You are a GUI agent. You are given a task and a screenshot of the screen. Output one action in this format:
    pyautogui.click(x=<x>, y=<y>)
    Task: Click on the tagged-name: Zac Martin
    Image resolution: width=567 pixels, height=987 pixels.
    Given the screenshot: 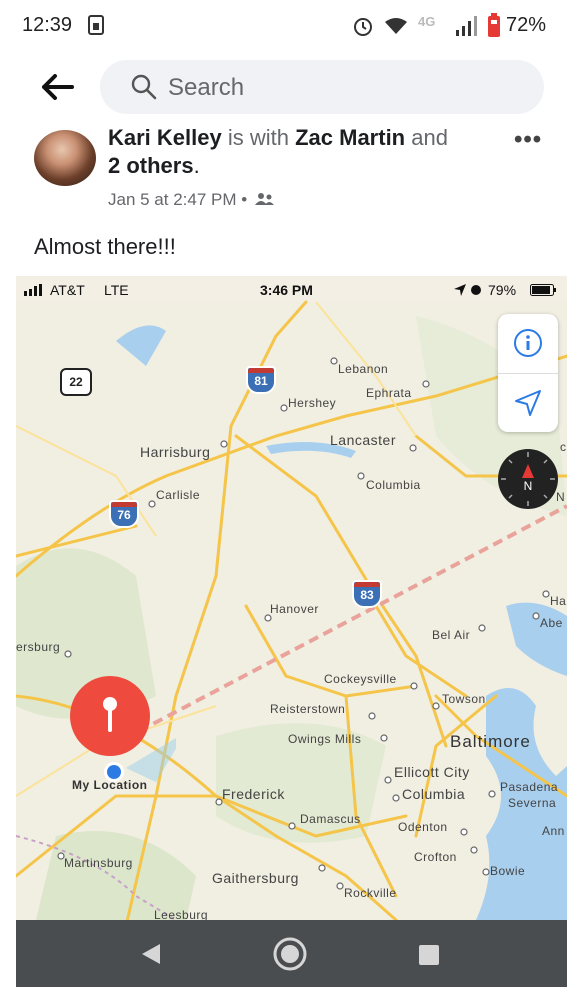 What is the action you would take?
    pyautogui.click(x=350, y=137)
    